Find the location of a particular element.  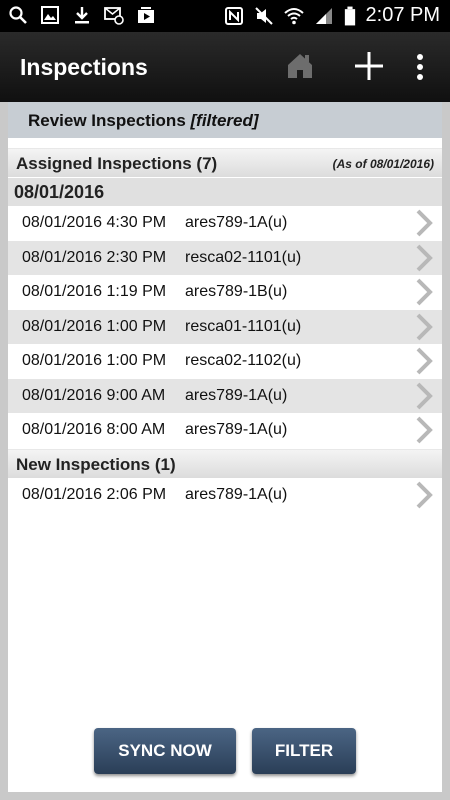

inspection-row: 08/01/2016 1:00 PM resca02-1102(u) is located at coordinates (225, 361).